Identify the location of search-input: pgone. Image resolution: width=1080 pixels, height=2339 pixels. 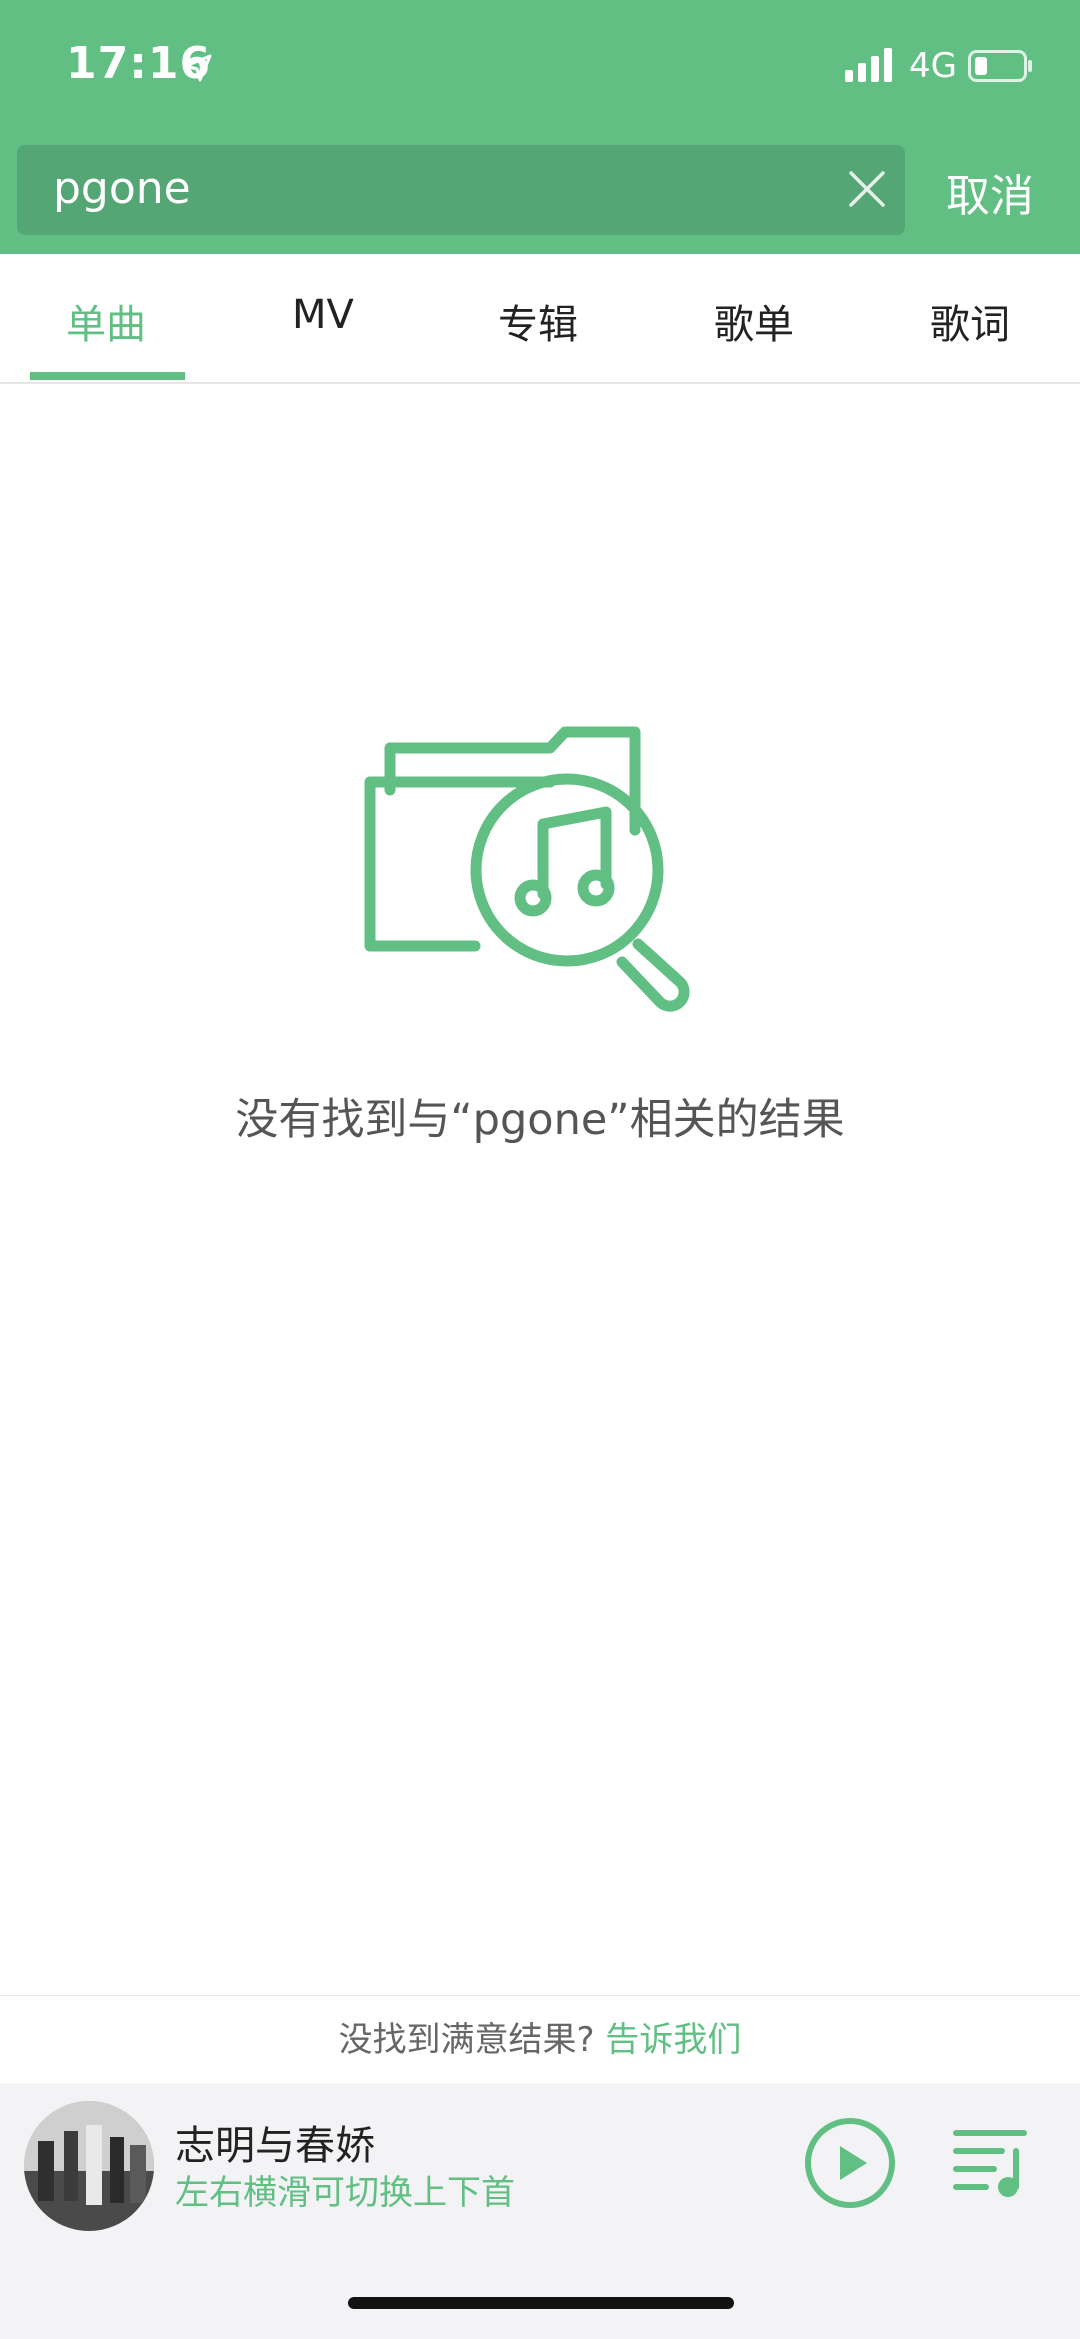
(461, 190).